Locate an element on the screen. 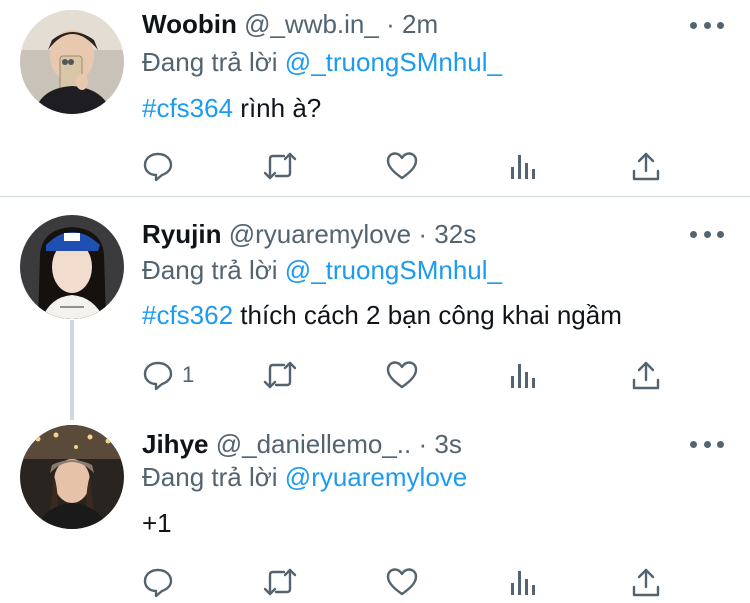  reply-button: 1 is located at coordinates (168, 375).